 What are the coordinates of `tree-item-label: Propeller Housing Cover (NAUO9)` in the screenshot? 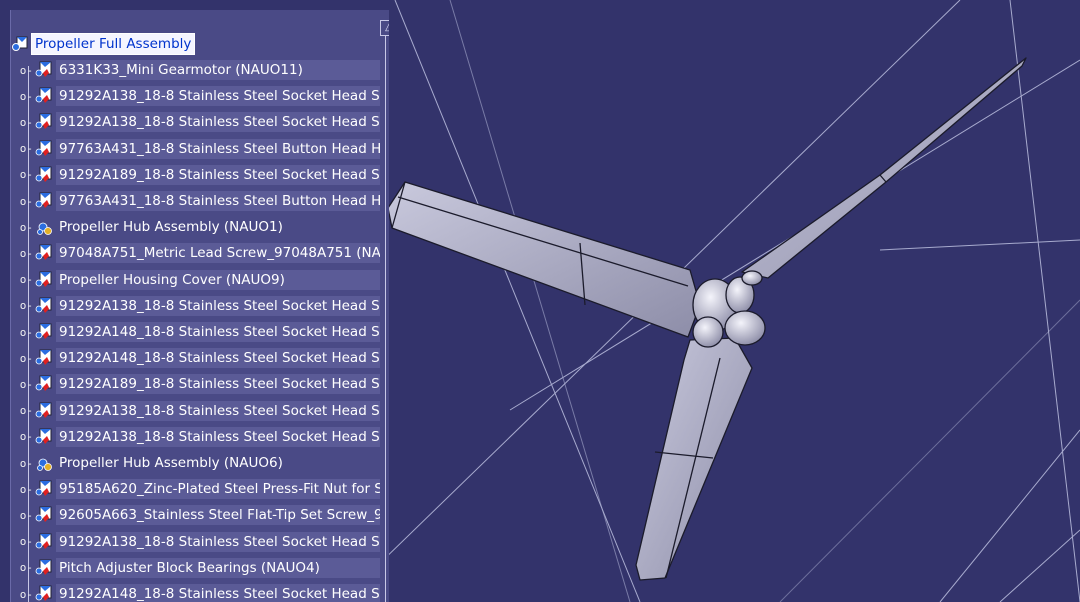 It's located at (218, 279).